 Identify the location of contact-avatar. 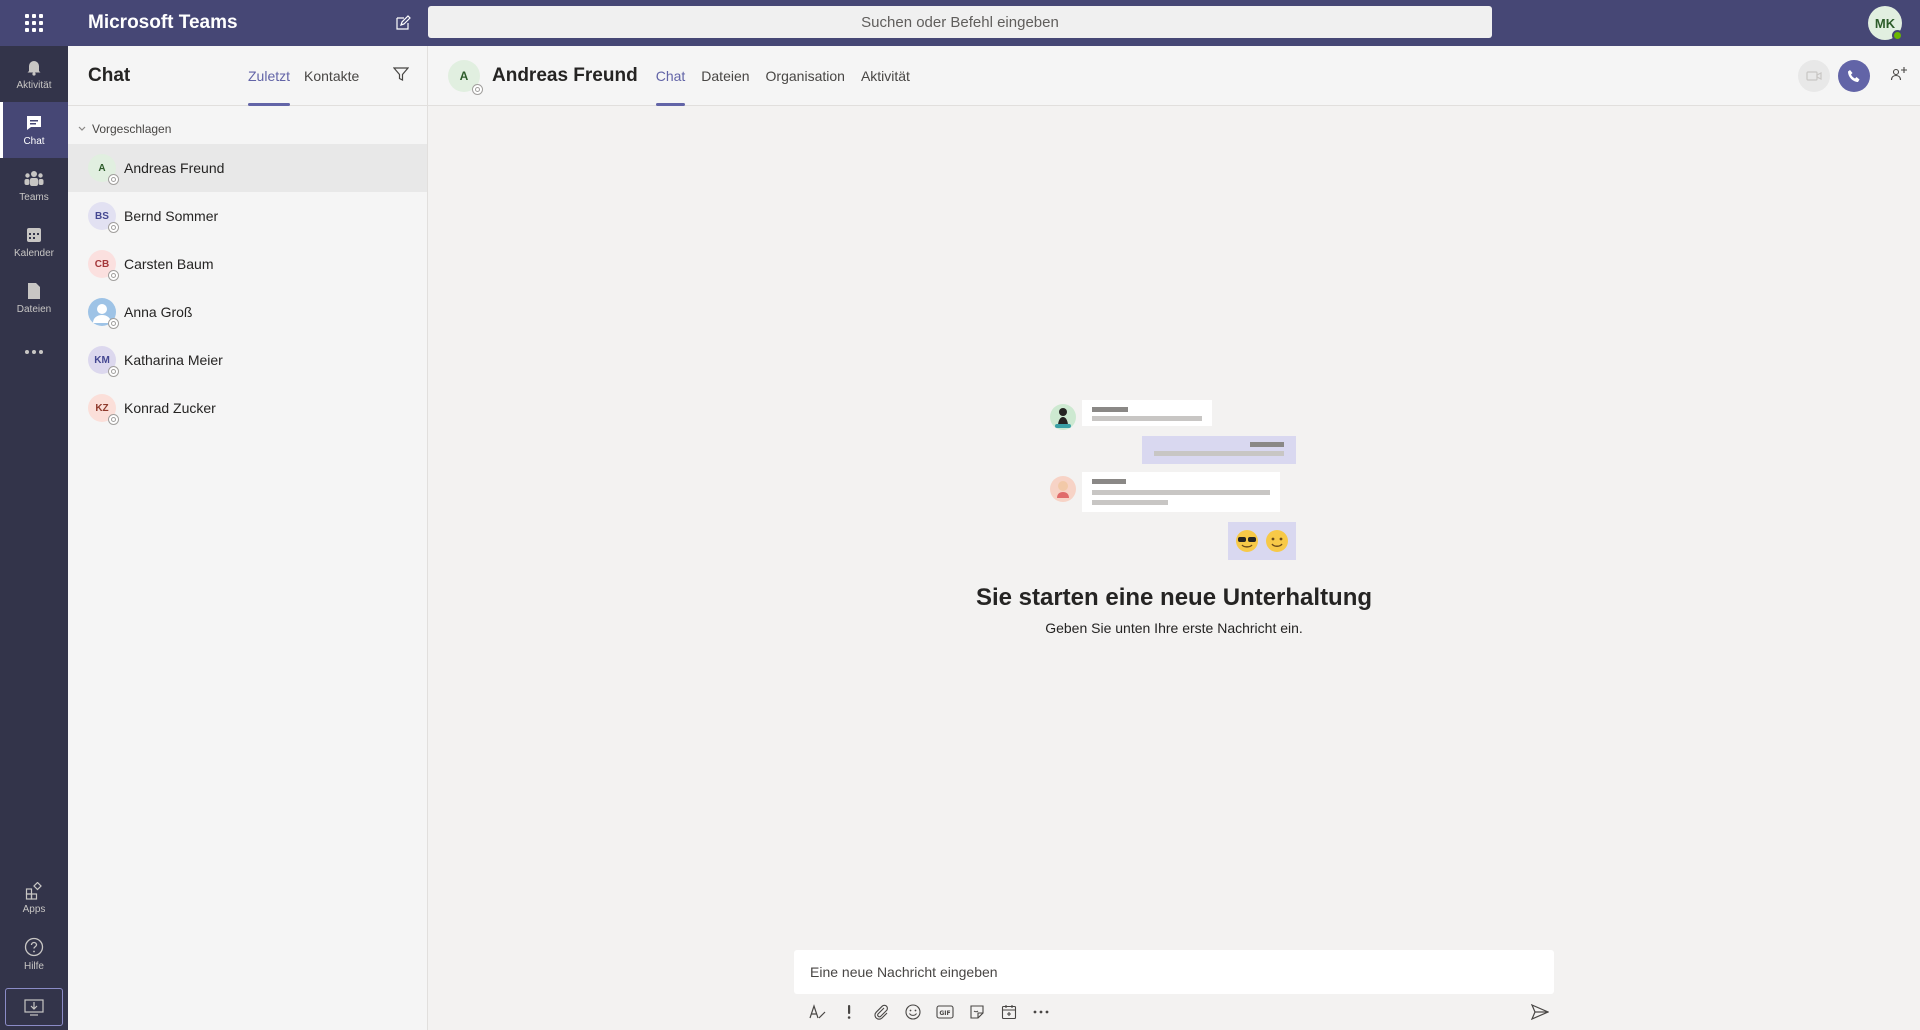
(103, 313).